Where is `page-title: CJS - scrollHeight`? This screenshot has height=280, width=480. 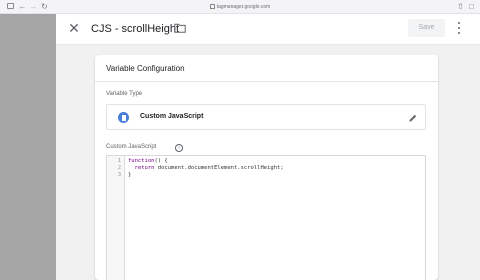 page-title: CJS - scrollHeight is located at coordinates (135, 29).